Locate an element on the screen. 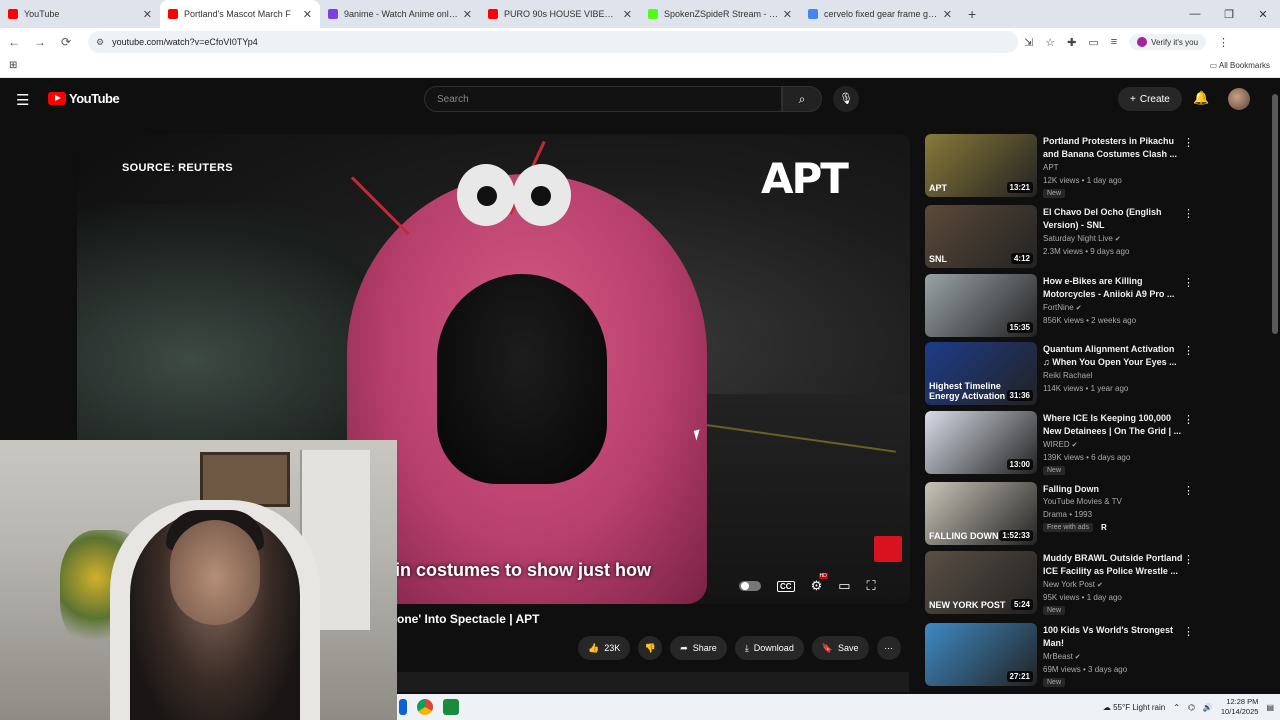 The height and width of the screenshot is (720, 1280). back-icon: ← is located at coordinates (14, 42).